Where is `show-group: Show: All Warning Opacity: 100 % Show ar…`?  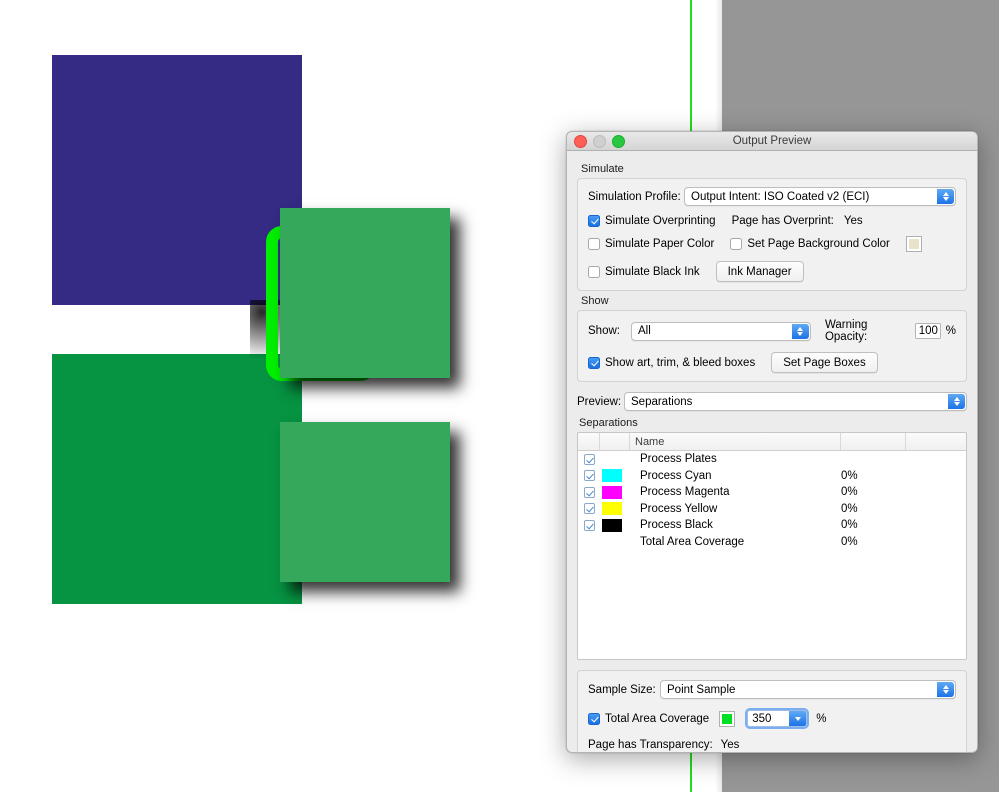 show-group: Show: All Warning Opacity: 100 % Show ar… is located at coordinates (772, 346).